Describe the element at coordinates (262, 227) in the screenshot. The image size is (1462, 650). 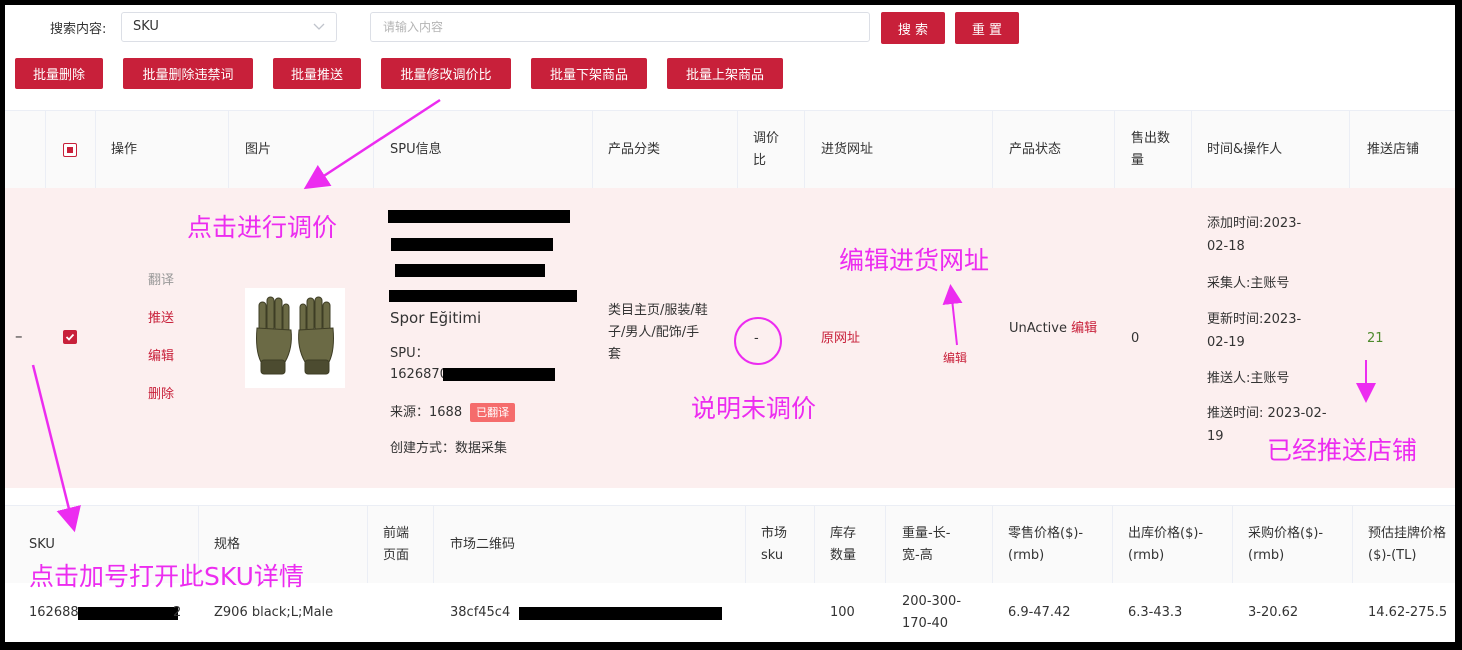
I see `annotation-click-adjust: 点击进行调价` at that location.